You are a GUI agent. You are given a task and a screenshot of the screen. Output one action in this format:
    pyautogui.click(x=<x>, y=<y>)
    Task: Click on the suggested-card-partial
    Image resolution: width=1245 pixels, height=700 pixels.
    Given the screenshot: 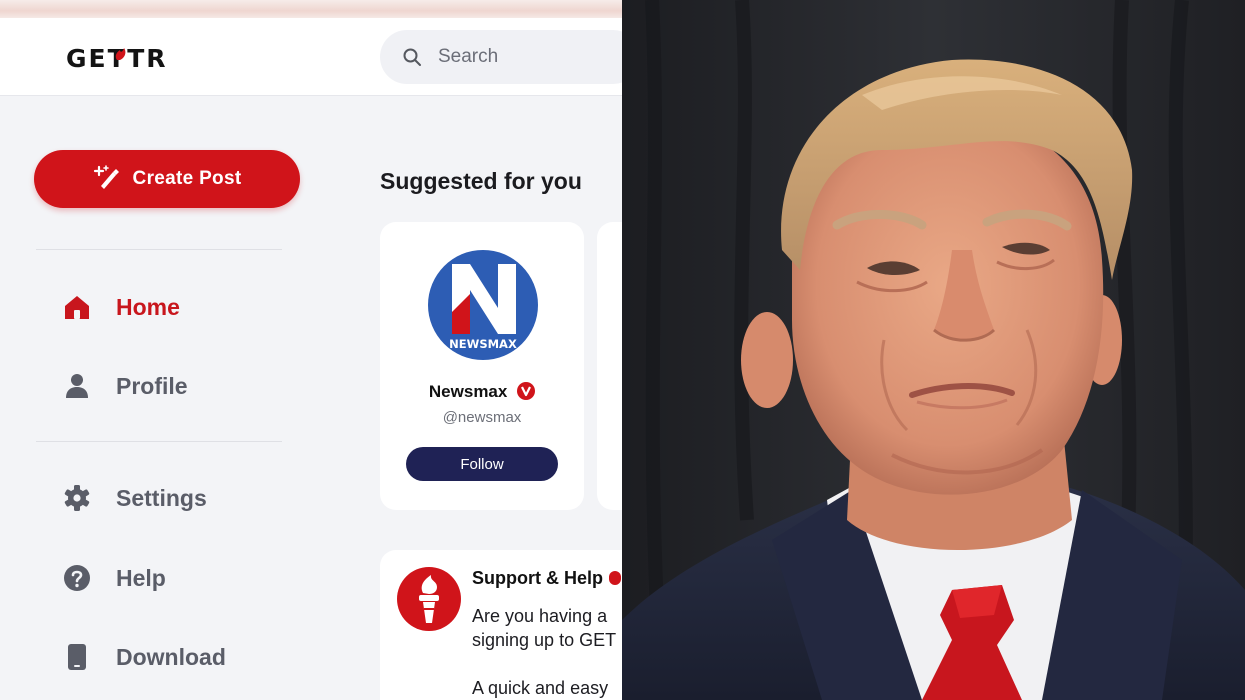 What is the action you would take?
    pyautogui.click(x=609, y=366)
    